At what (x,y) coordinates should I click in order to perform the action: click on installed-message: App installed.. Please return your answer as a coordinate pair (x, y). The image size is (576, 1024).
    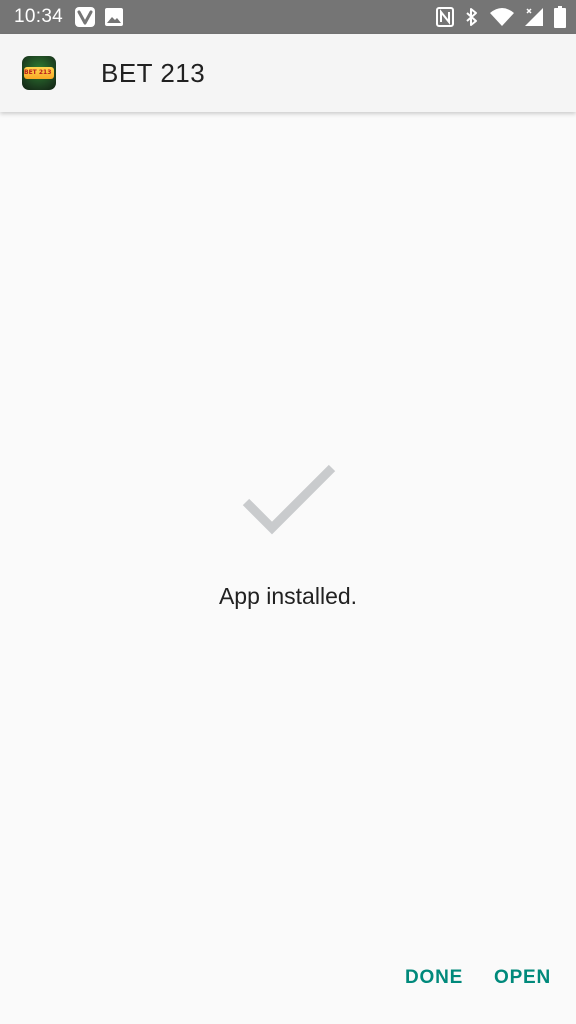
    Looking at the image, I should click on (288, 596).